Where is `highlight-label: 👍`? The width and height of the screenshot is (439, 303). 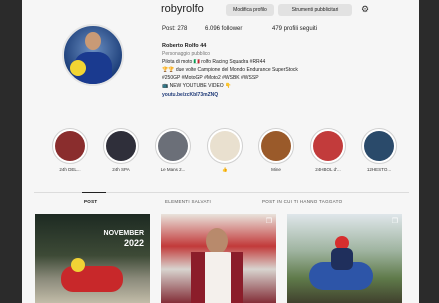
highlight-label: 👍 is located at coordinates (225, 169).